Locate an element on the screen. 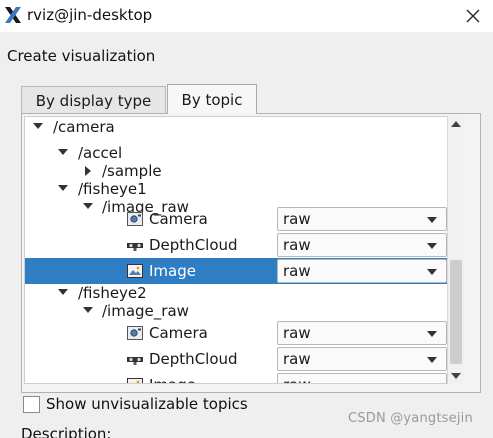  description-label: Description: is located at coordinates (66, 431).